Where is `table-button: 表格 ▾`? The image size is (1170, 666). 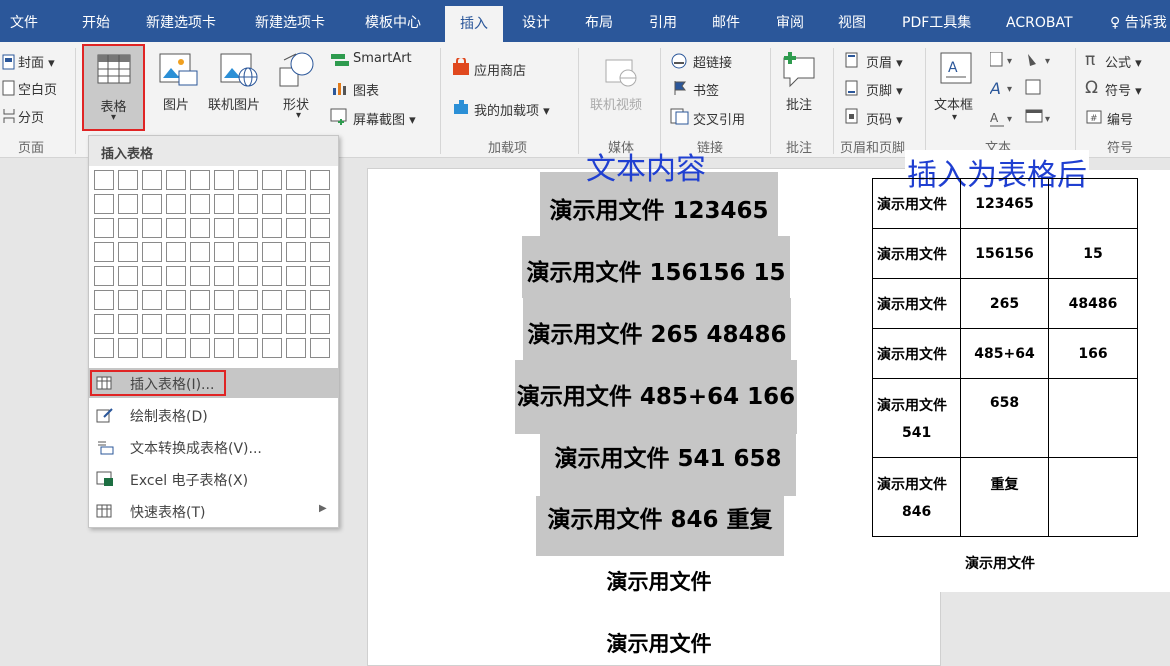 table-button: 表格 ▾ is located at coordinates (113, 87).